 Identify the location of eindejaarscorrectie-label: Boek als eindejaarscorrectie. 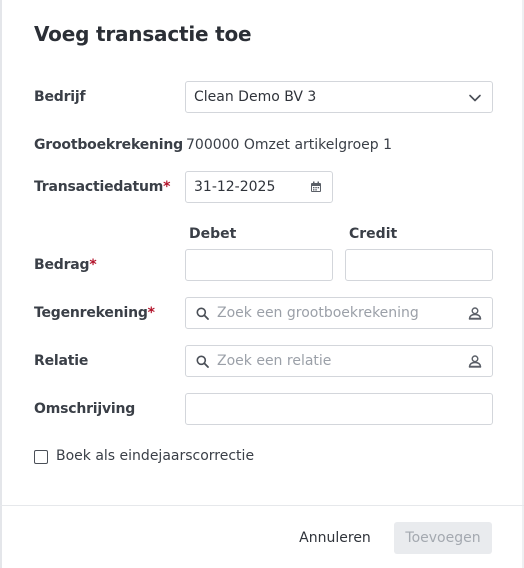
(155, 456).